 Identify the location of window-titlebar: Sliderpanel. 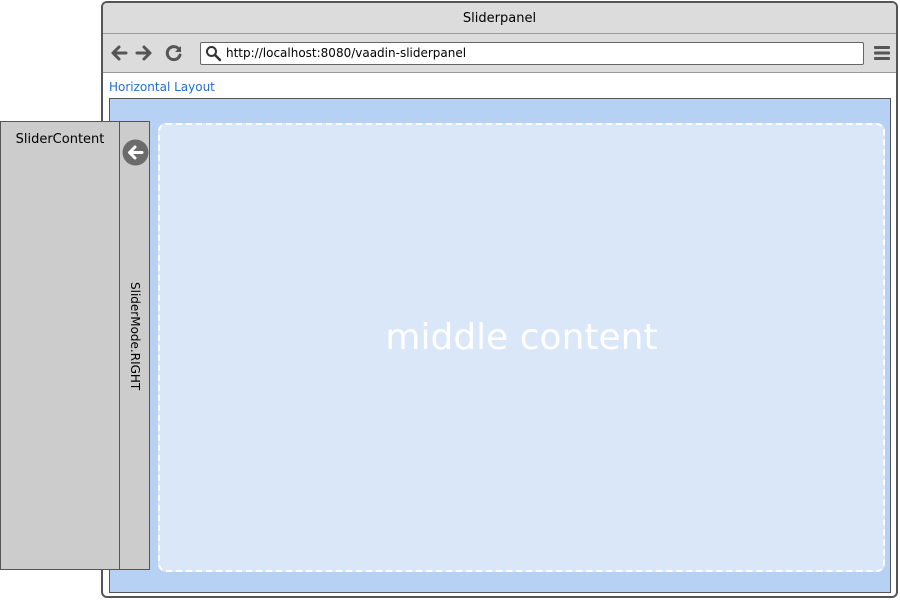
(499, 18).